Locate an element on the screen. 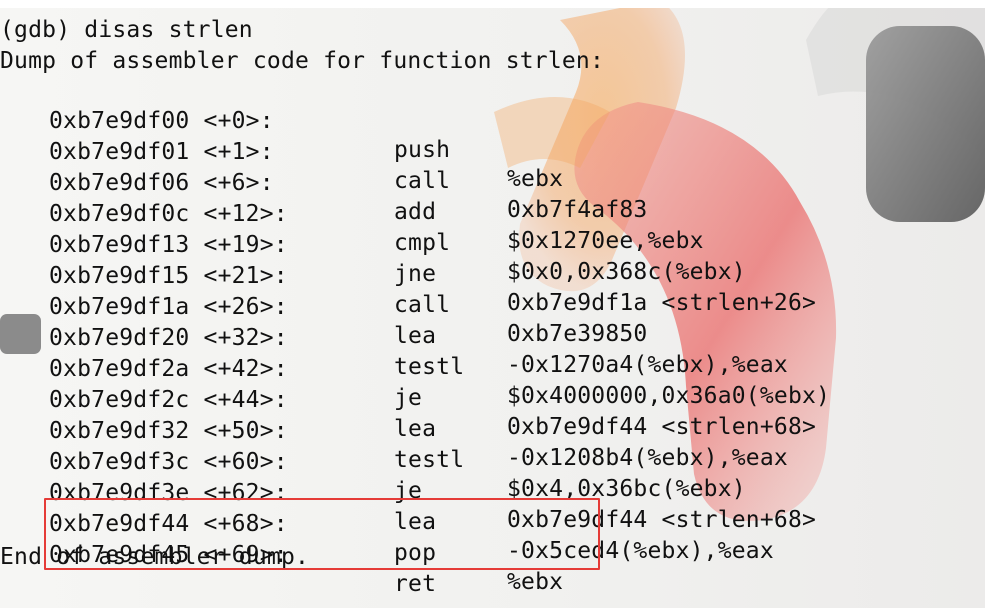  instruction-operands: $0x0,0x368c(%ebx) is located at coordinates (626, 272).